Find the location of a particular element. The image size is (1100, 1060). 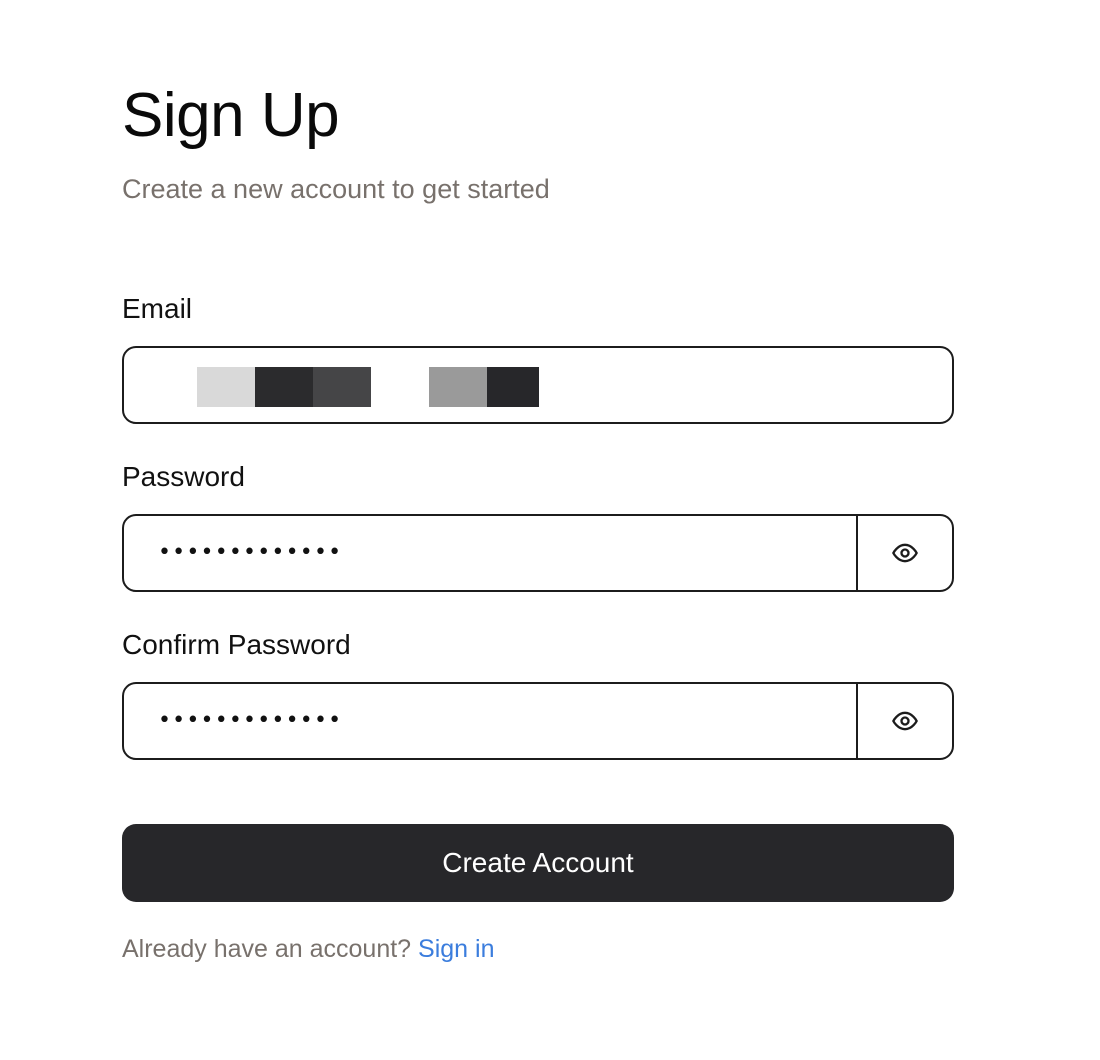

show-password-button is located at coordinates (904, 553).